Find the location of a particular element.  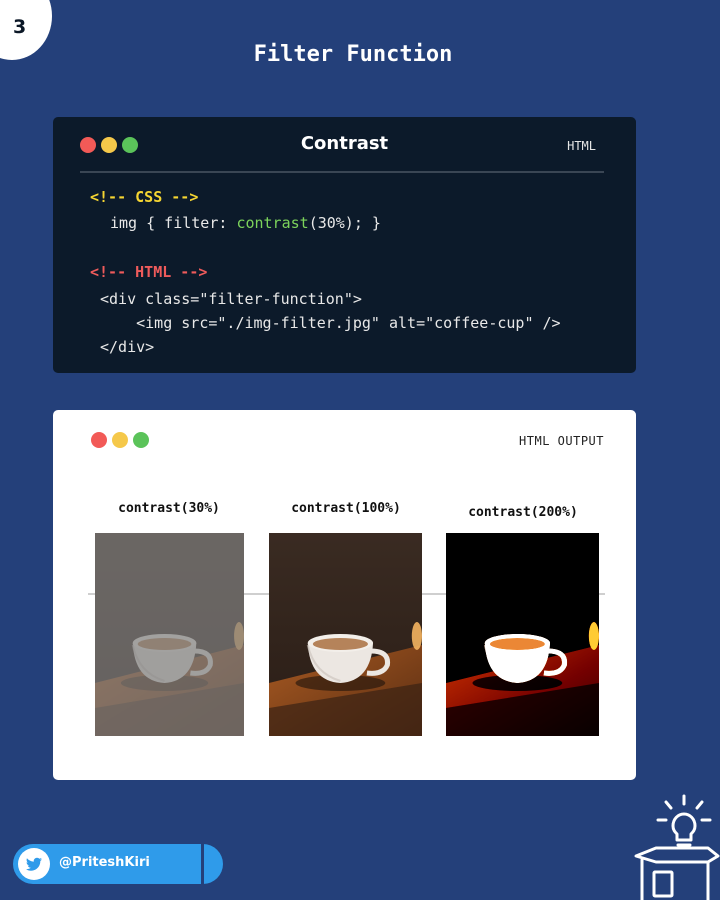

css-args: (30%); } is located at coordinates (344, 223).